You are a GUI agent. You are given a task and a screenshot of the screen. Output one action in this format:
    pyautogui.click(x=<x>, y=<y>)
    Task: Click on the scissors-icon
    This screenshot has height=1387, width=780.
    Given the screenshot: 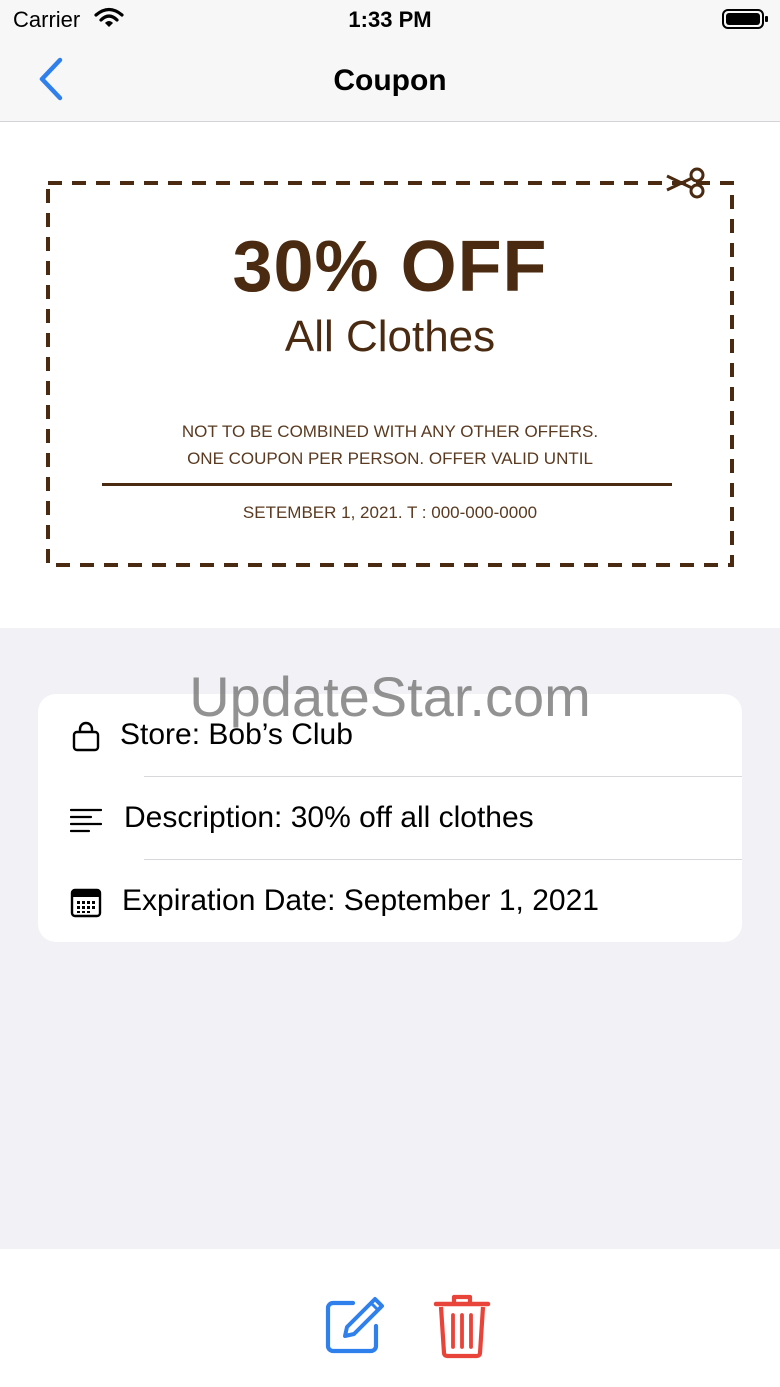 What is the action you would take?
    pyautogui.click(x=685, y=183)
    